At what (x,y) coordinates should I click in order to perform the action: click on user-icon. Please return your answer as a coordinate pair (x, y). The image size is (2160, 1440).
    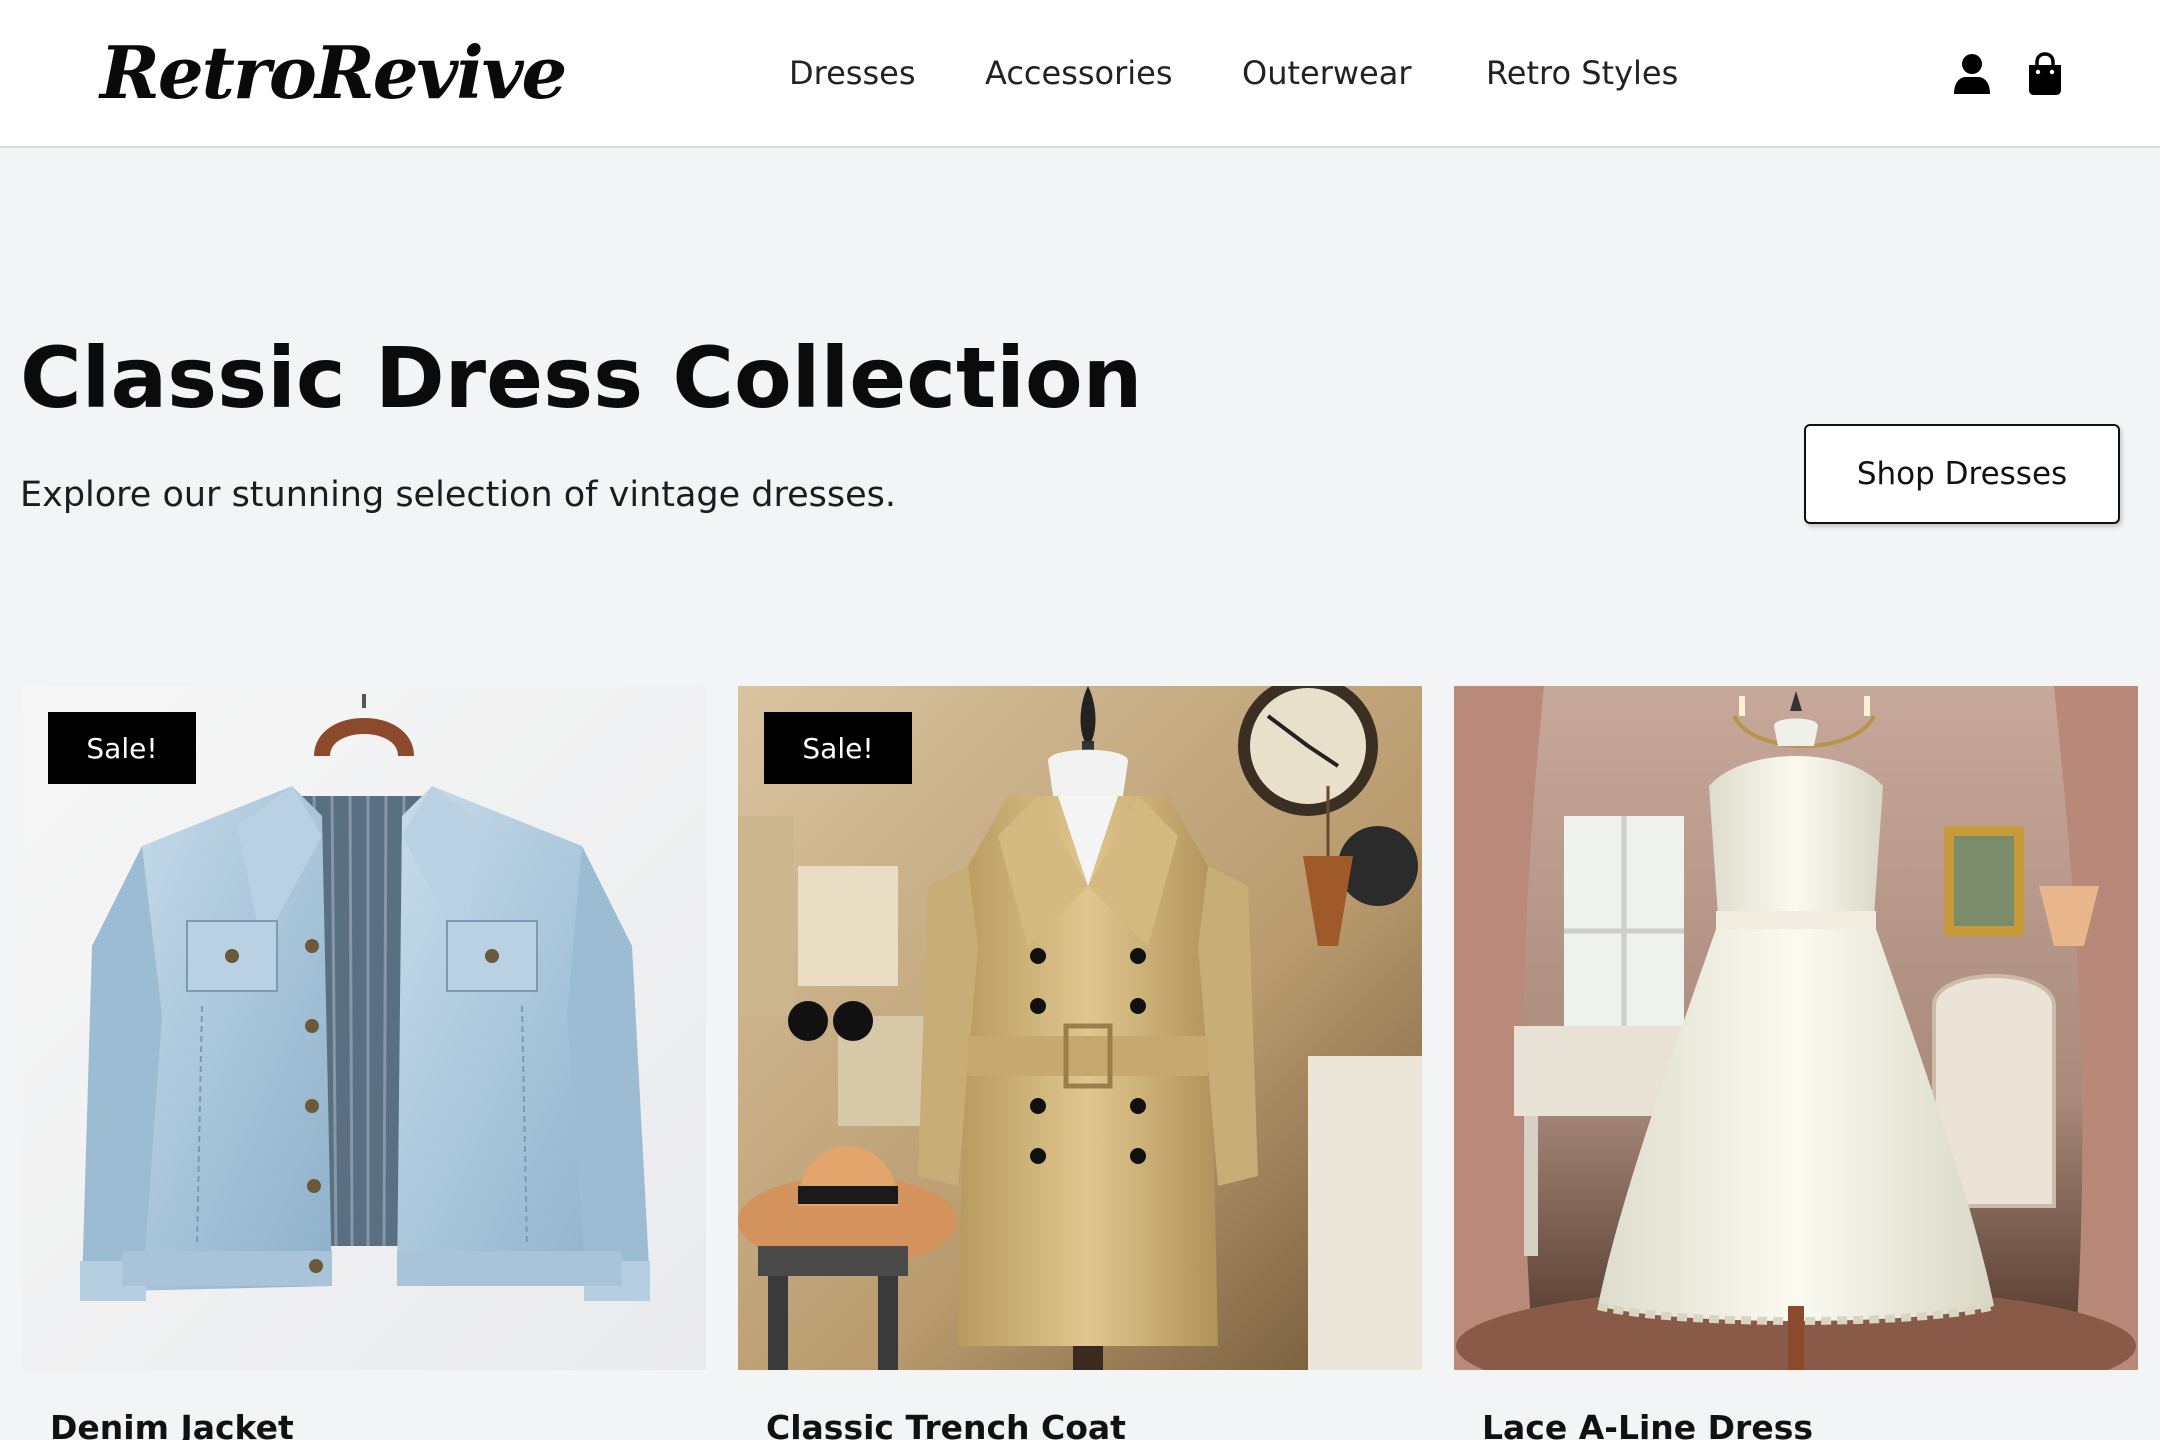
    Looking at the image, I should click on (1972, 74).